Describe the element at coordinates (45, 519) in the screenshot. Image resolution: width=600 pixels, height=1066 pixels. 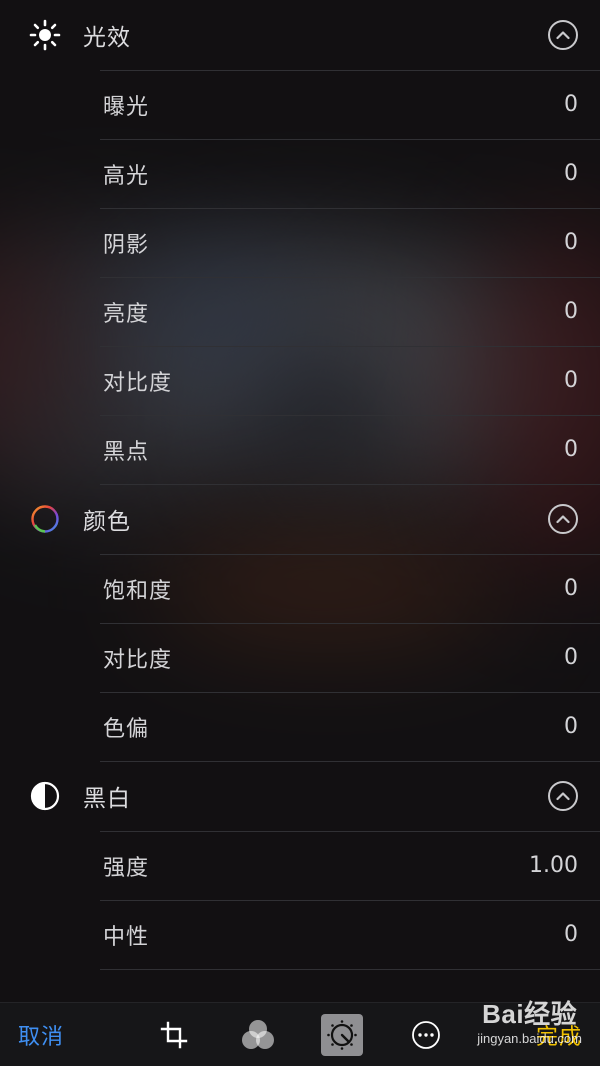
I see `color-ring-icon` at that location.